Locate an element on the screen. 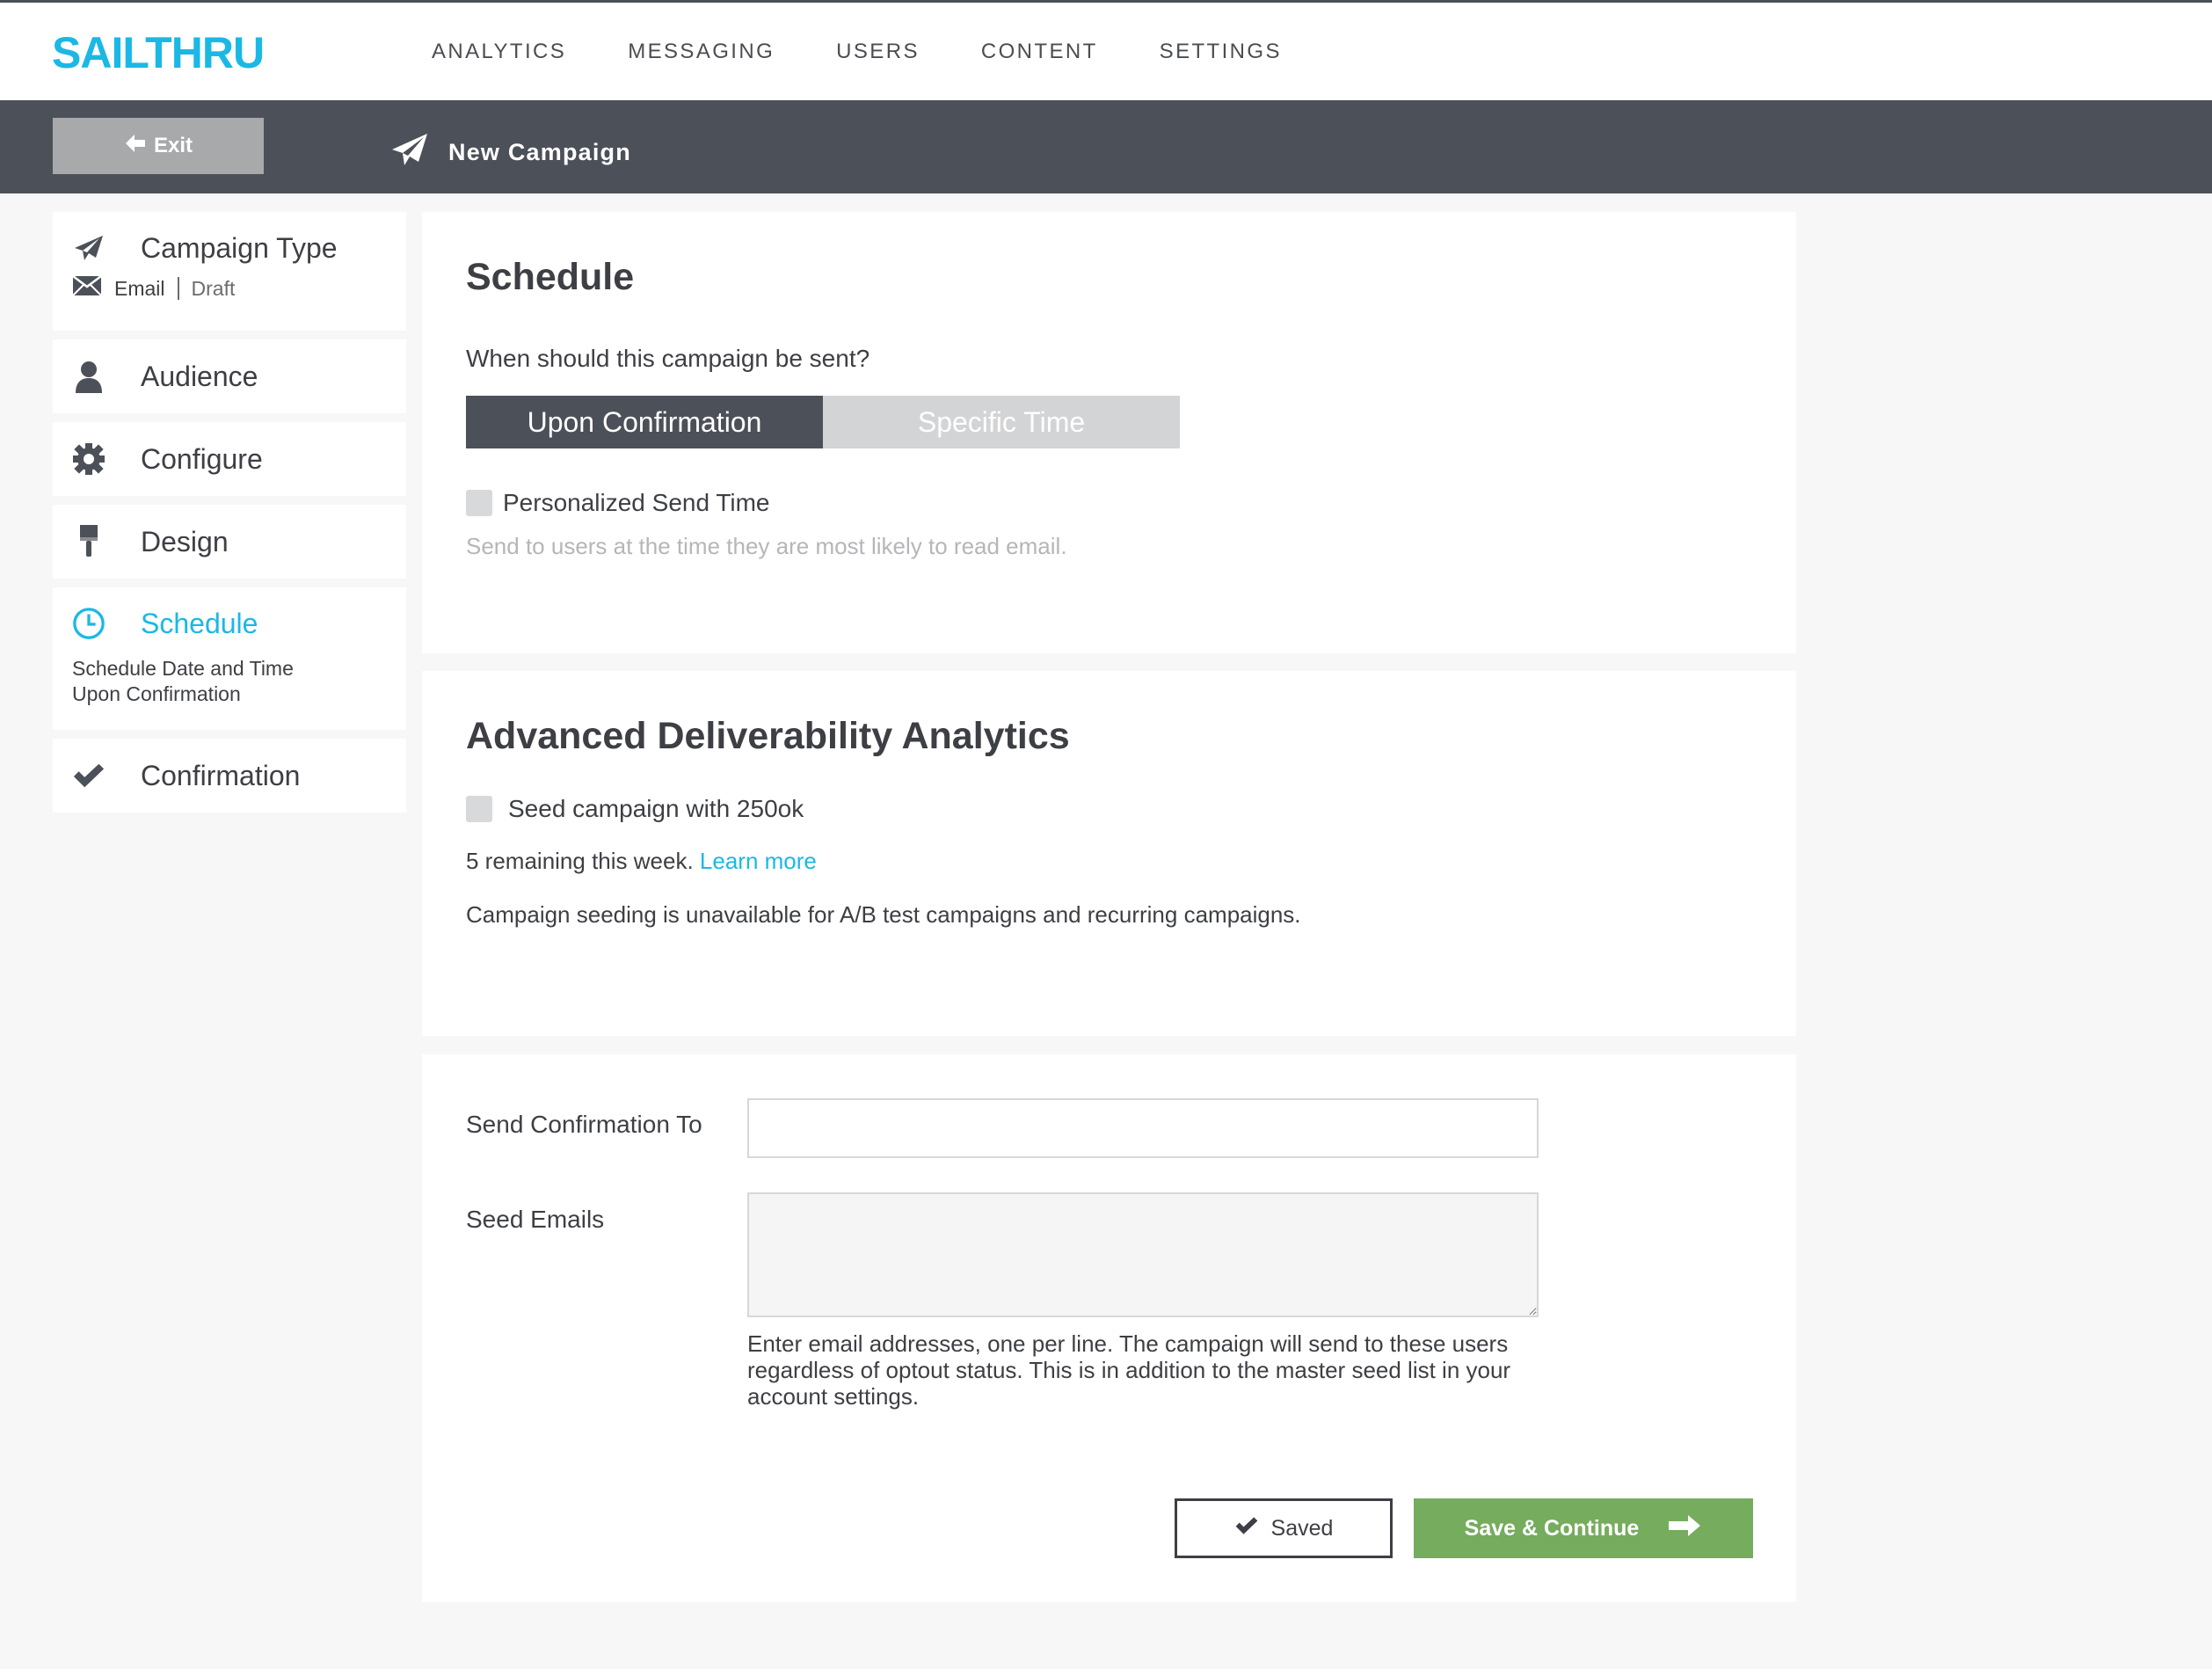 The height and width of the screenshot is (1669, 2212). campaign-channel: Email is located at coordinates (139, 288).